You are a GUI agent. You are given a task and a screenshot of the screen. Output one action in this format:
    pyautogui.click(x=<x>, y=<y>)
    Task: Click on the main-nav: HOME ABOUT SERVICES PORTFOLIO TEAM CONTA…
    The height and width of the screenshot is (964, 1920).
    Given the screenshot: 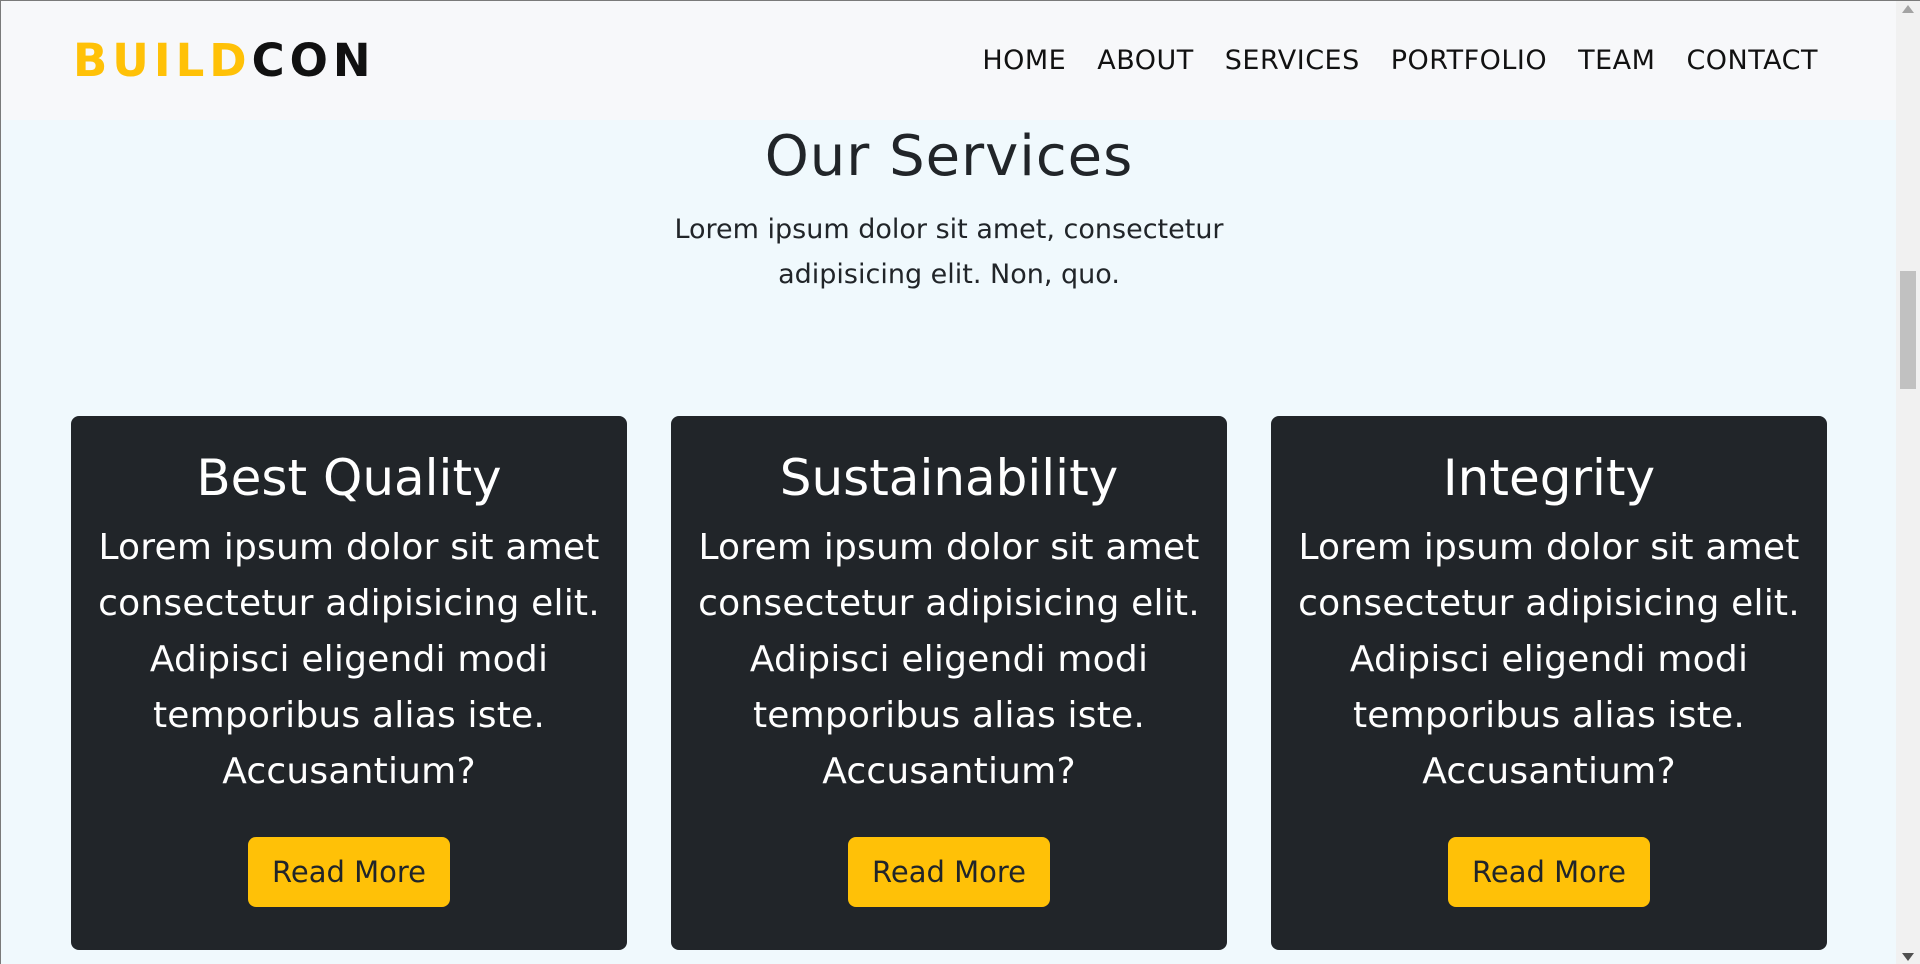 What is the action you would take?
    pyautogui.click(x=1400, y=60)
    